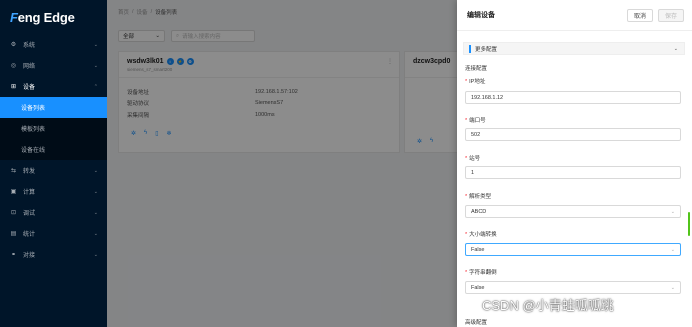 Image resolution: width=692 pixels, height=327 pixels. I want to click on sidebar-item-label: 对接, so click(29, 256).